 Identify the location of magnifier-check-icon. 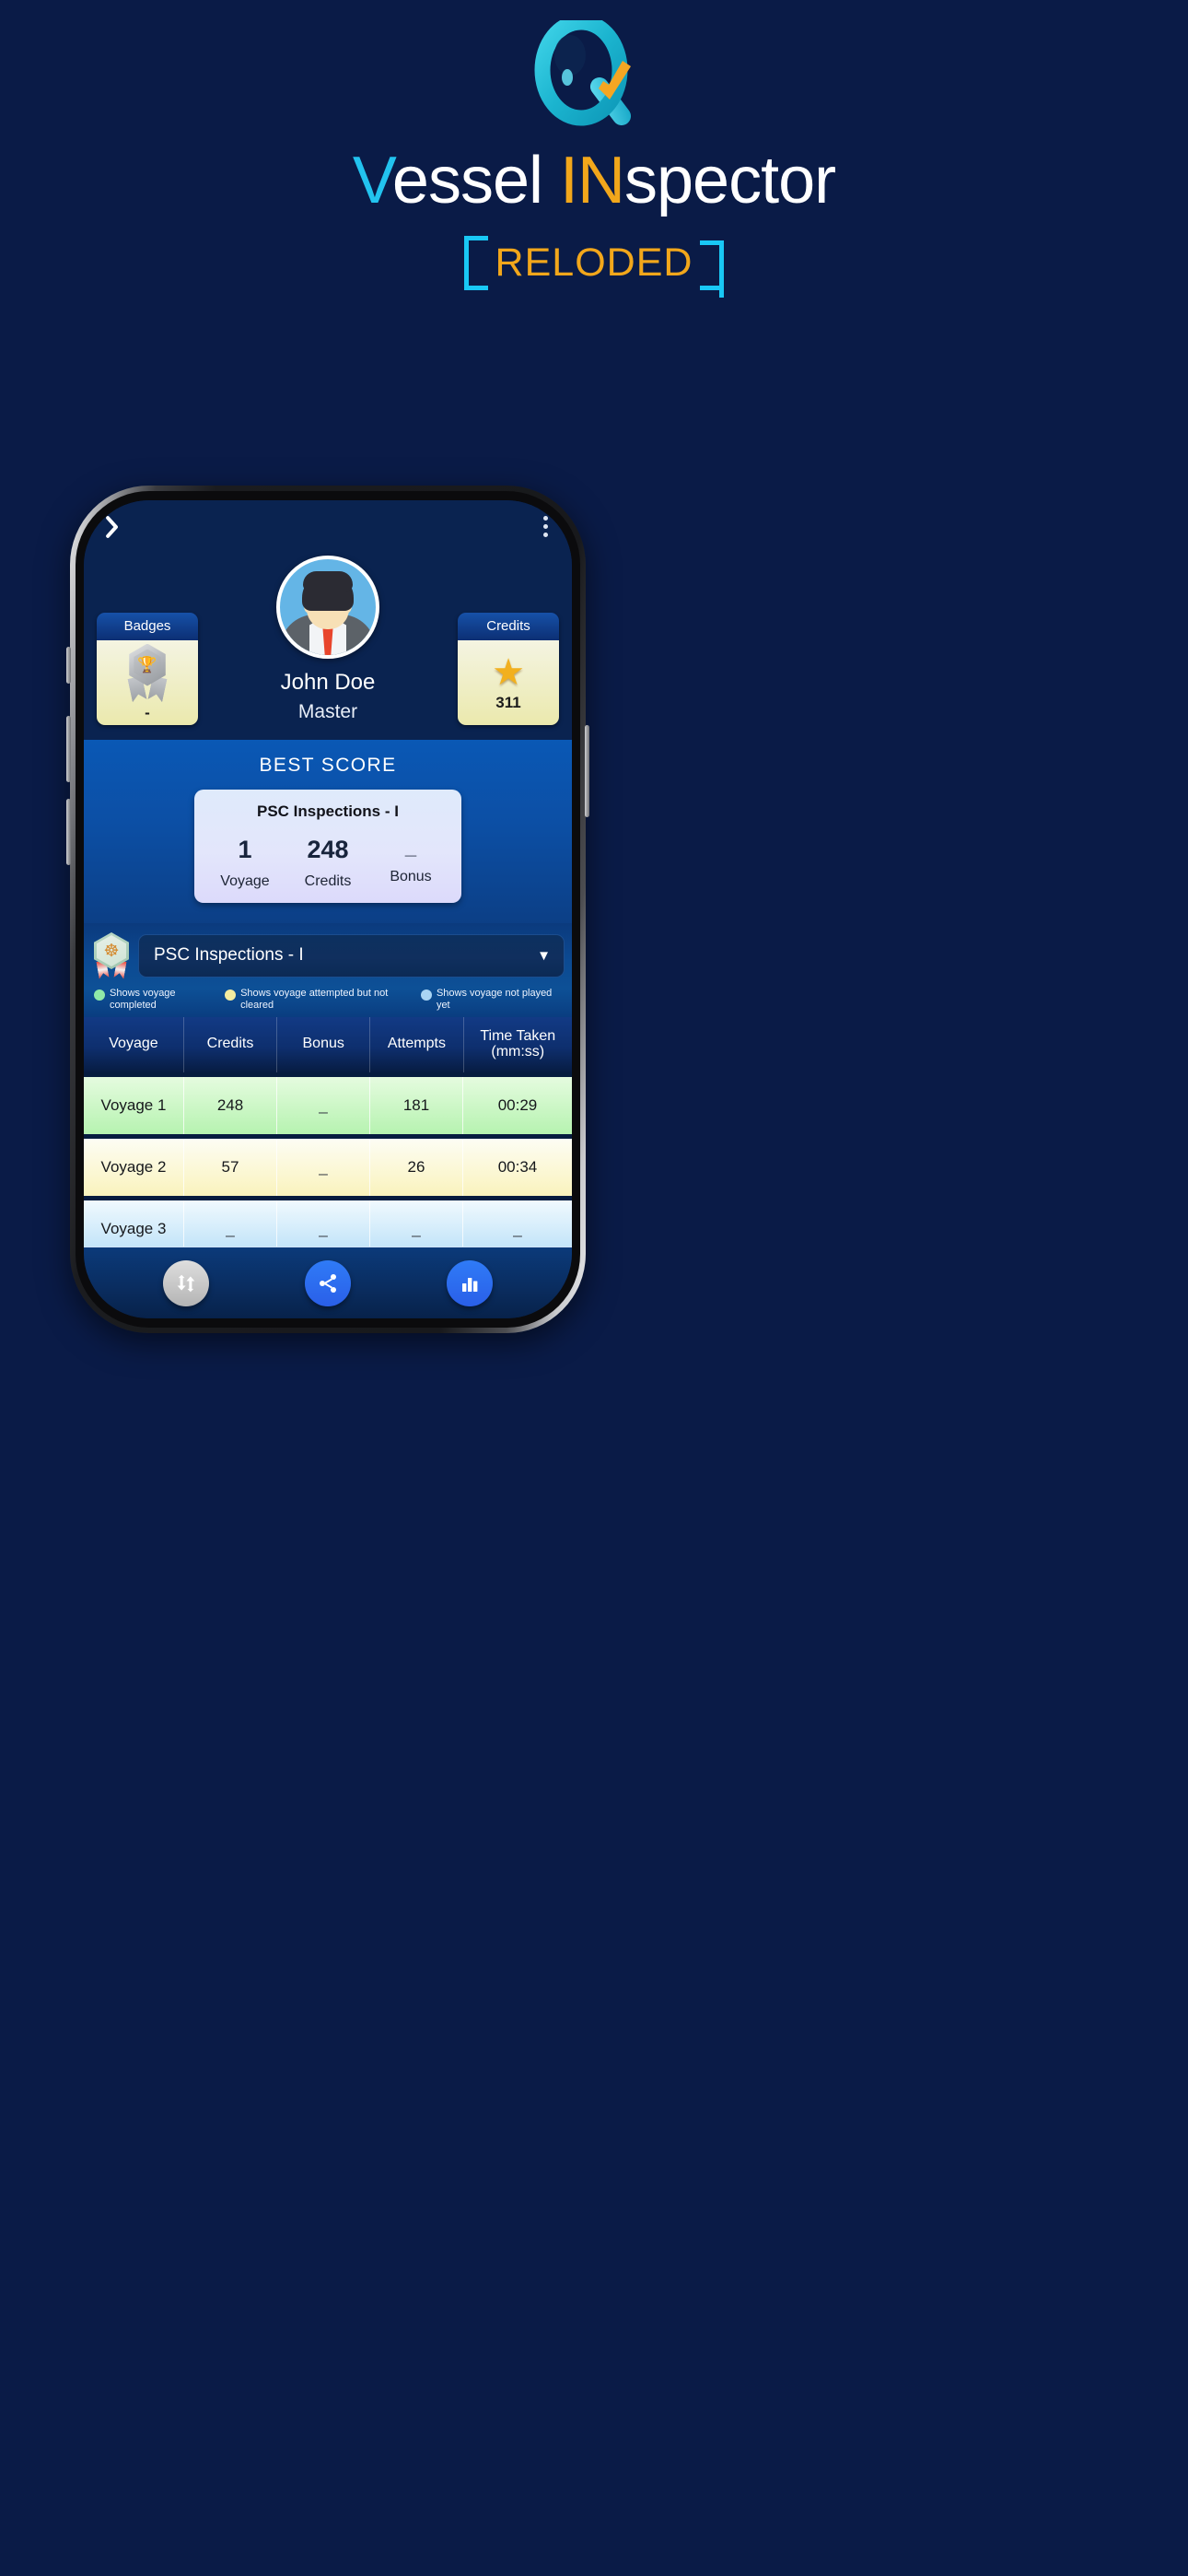
(594, 77).